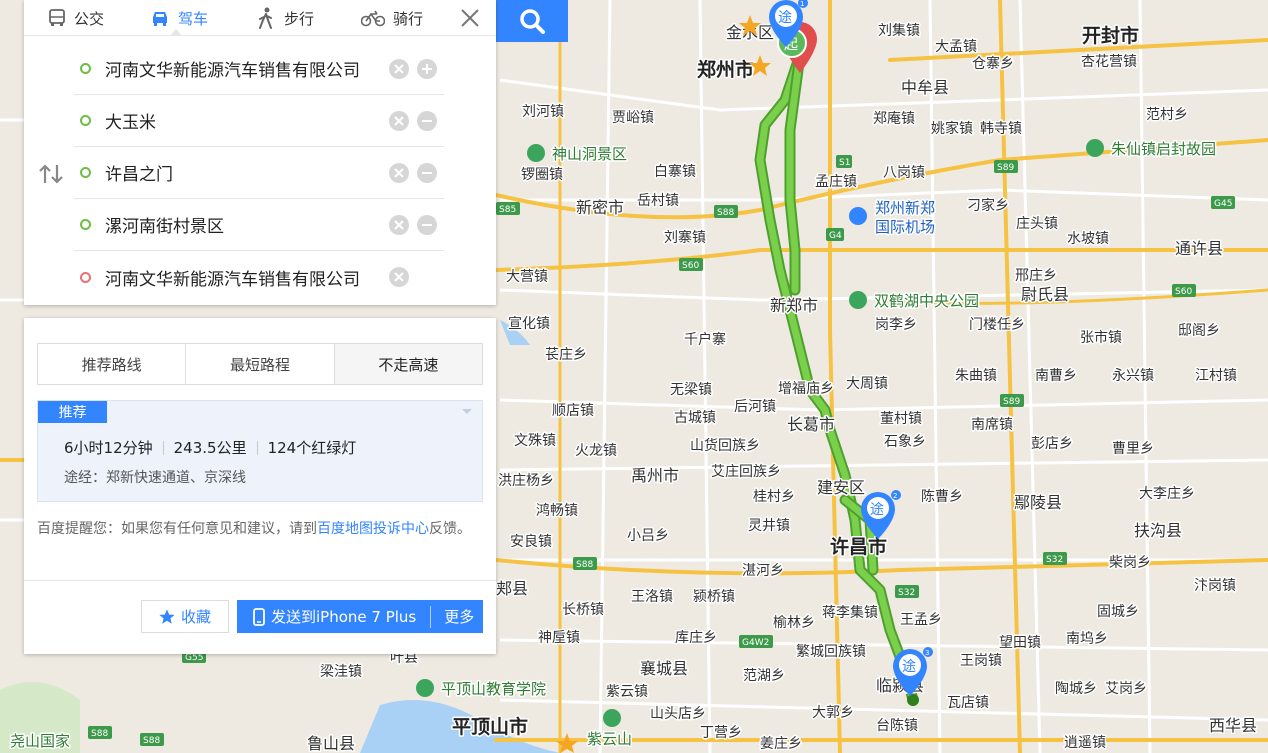 Image resolution: width=1268 pixels, height=753 pixels. What do you see at coordinates (1223, 204) in the screenshot?
I see `svg-text: G45` at bounding box center [1223, 204].